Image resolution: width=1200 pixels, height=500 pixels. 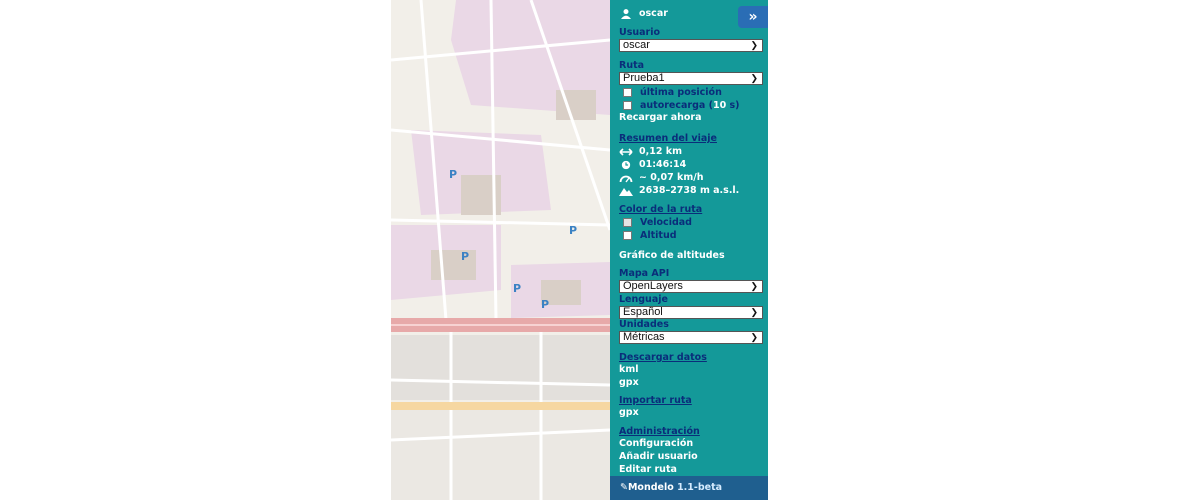 What do you see at coordinates (626, 191) in the screenshot?
I see `mountain-icon` at bounding box center [626, 191].